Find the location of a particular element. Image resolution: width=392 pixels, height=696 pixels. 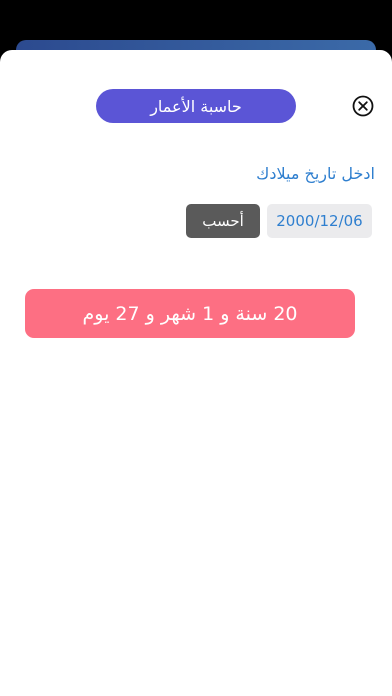

birth-date-prompt: ادخل تاريخ ميلادك is located at coordinates (315, 173).